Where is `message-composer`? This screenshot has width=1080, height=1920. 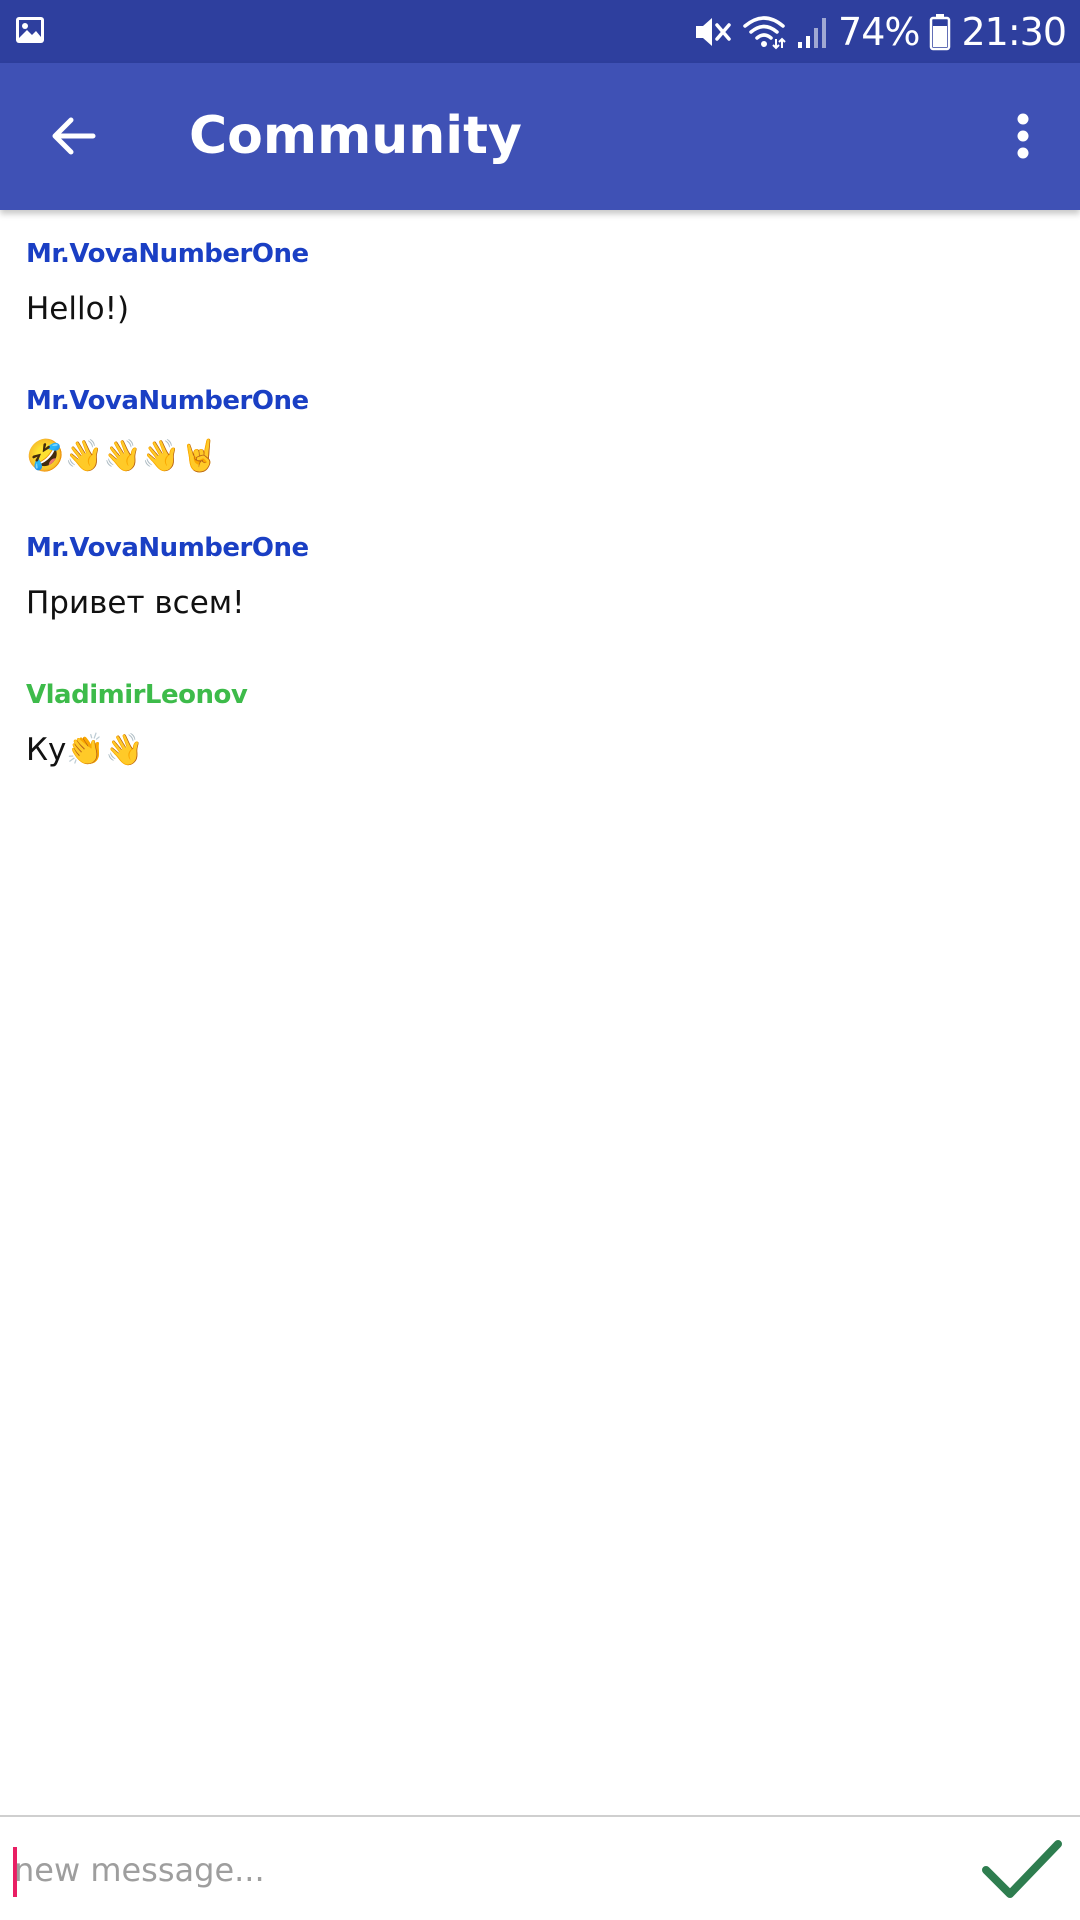 message-composer is located at coordinates (540, 1867).